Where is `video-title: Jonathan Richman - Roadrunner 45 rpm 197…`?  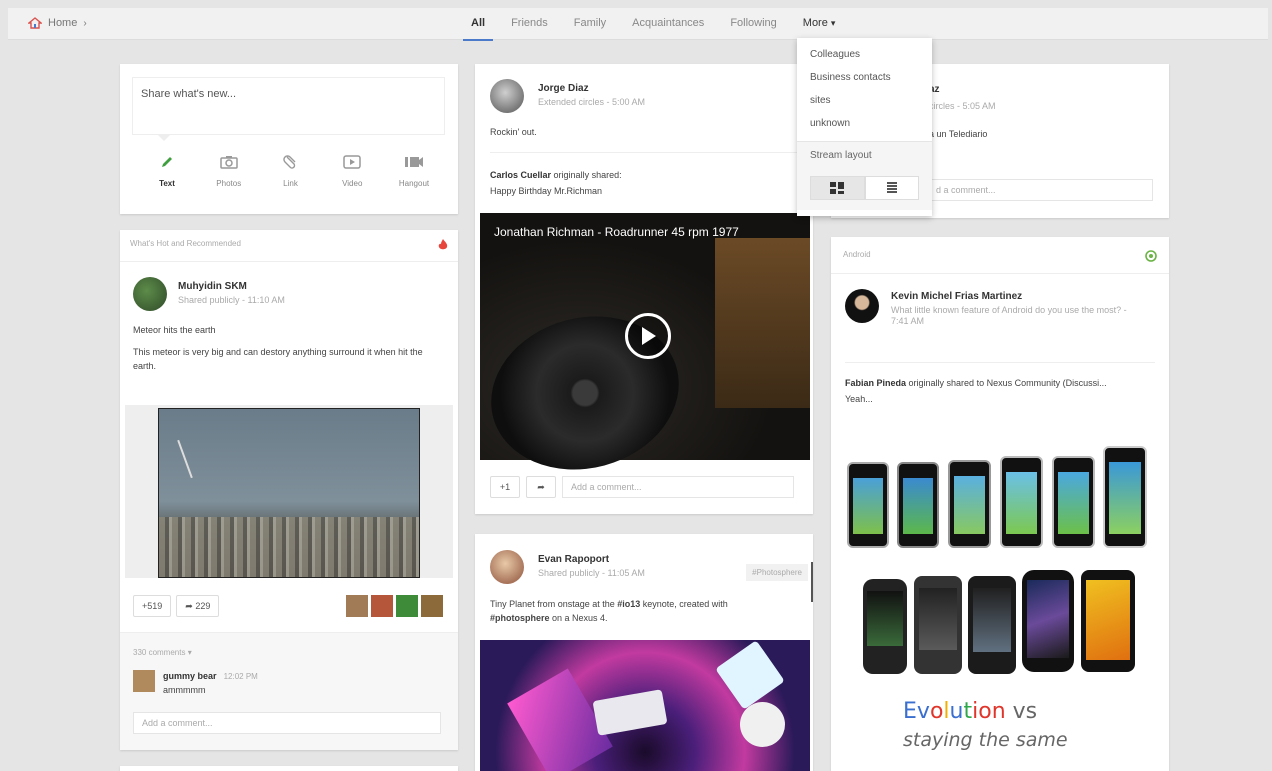 video-title: Jonathan Richman - Roadrunner 45 rpm 197… is located at coordinates (616, 232).